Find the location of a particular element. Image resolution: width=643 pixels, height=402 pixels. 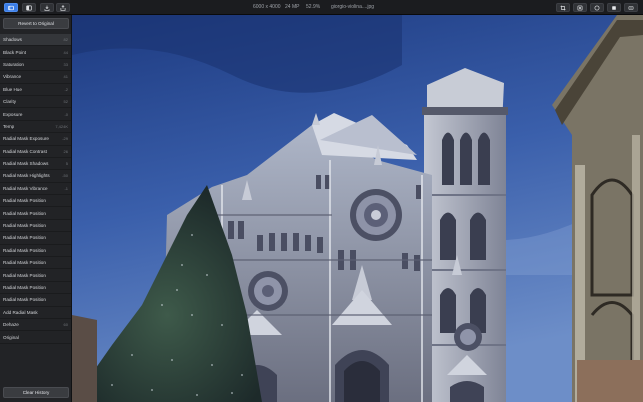

history-item: Blue Hue -2 is located at coordinates (35, 90).